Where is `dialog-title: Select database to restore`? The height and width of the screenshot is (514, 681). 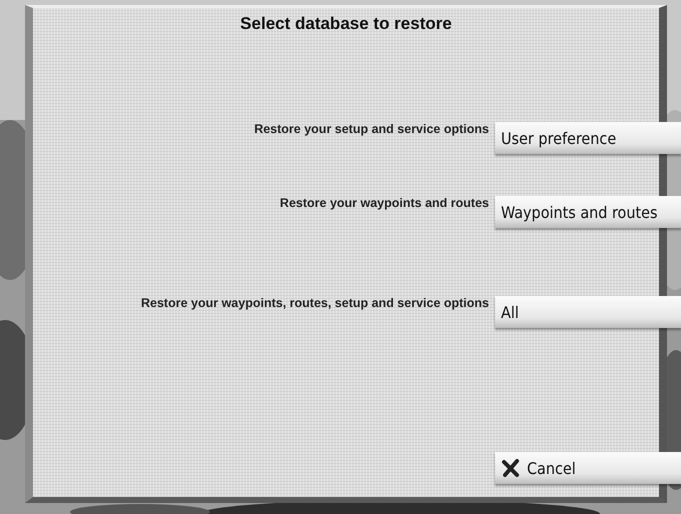 dialog-title: Select database to restore is located at coordinates (346, 24).